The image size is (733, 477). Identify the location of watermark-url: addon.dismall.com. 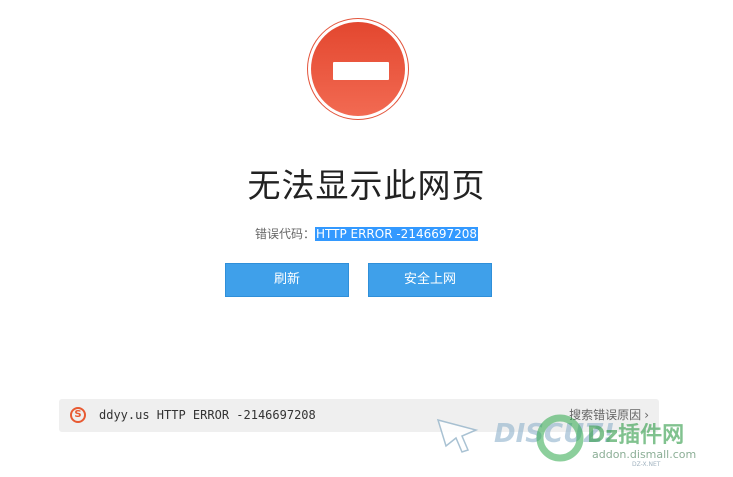
(644, 454).